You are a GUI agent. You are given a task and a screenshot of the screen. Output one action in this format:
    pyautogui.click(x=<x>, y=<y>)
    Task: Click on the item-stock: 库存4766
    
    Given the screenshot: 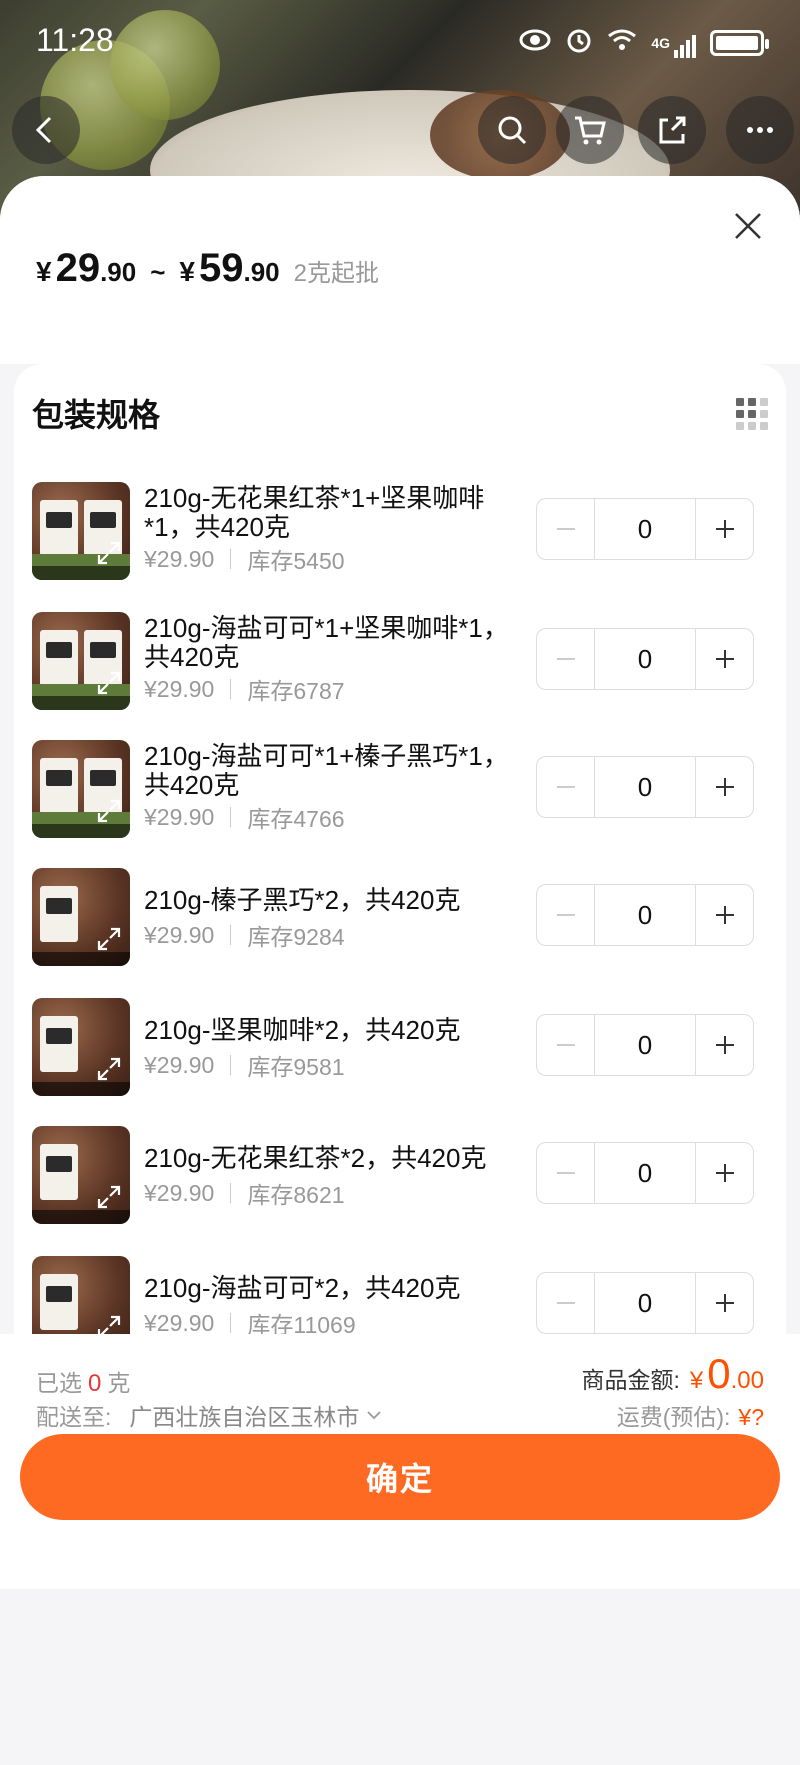 What is the action you would take?
    pyautogui.click(x=296, y=819)
    